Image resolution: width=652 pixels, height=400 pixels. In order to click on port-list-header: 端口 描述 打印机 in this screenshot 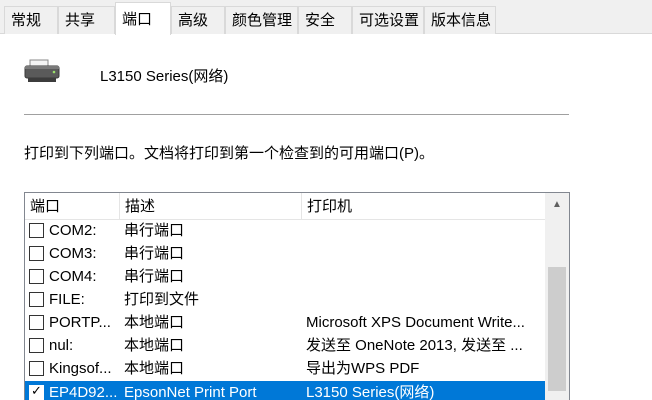, I will do `click(285, 206)`.